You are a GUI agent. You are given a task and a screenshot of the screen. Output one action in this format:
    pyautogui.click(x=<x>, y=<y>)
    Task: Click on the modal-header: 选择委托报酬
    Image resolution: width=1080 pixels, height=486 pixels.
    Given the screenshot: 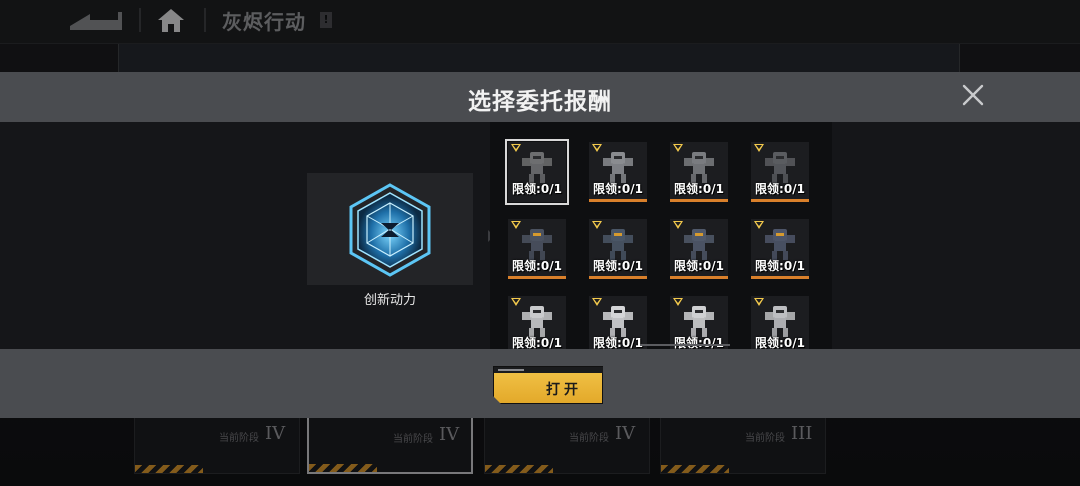 What is the action you would take?
    pyautogui.click(x=540, y=97)
    